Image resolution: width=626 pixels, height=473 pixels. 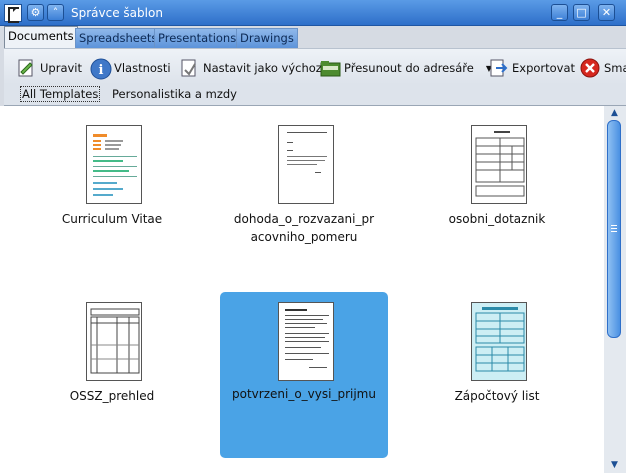 What do you see at coordinates (252, 68) in the screenshot?
I see `set-default-button: Nastavit jako výchozí` at bounding box center [252, 68].